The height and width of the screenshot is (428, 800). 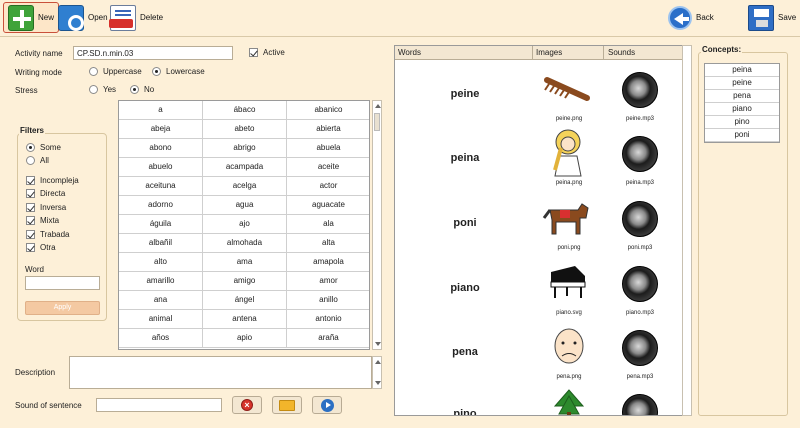 I want to click on filter-option-mixta: Mixta, so click(x=42, y=220).